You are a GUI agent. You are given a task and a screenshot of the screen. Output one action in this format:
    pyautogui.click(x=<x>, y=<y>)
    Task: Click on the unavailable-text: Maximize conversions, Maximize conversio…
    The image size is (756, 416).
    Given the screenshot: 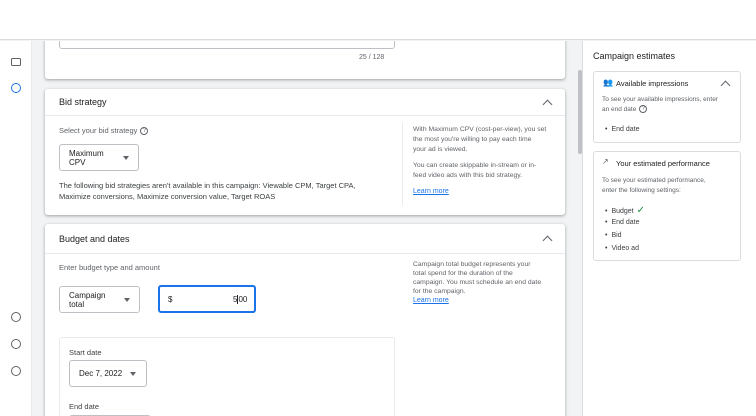 What is the action you would take?
    pyautogui.click(x=167, y=196)
    